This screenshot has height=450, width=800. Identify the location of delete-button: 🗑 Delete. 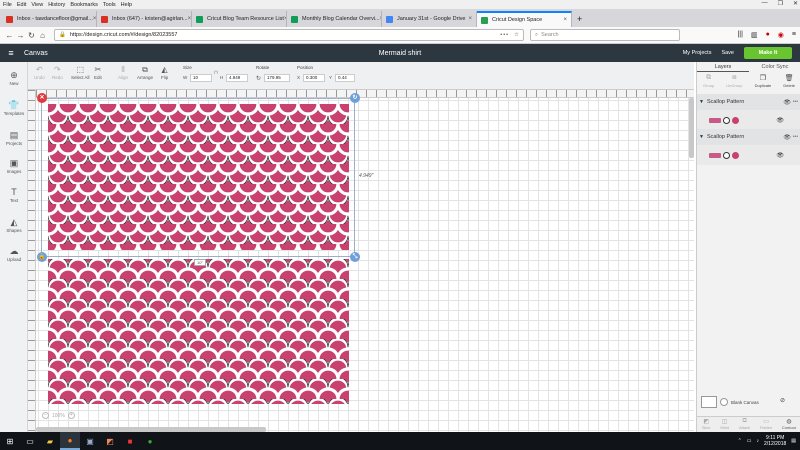
(789, 83).